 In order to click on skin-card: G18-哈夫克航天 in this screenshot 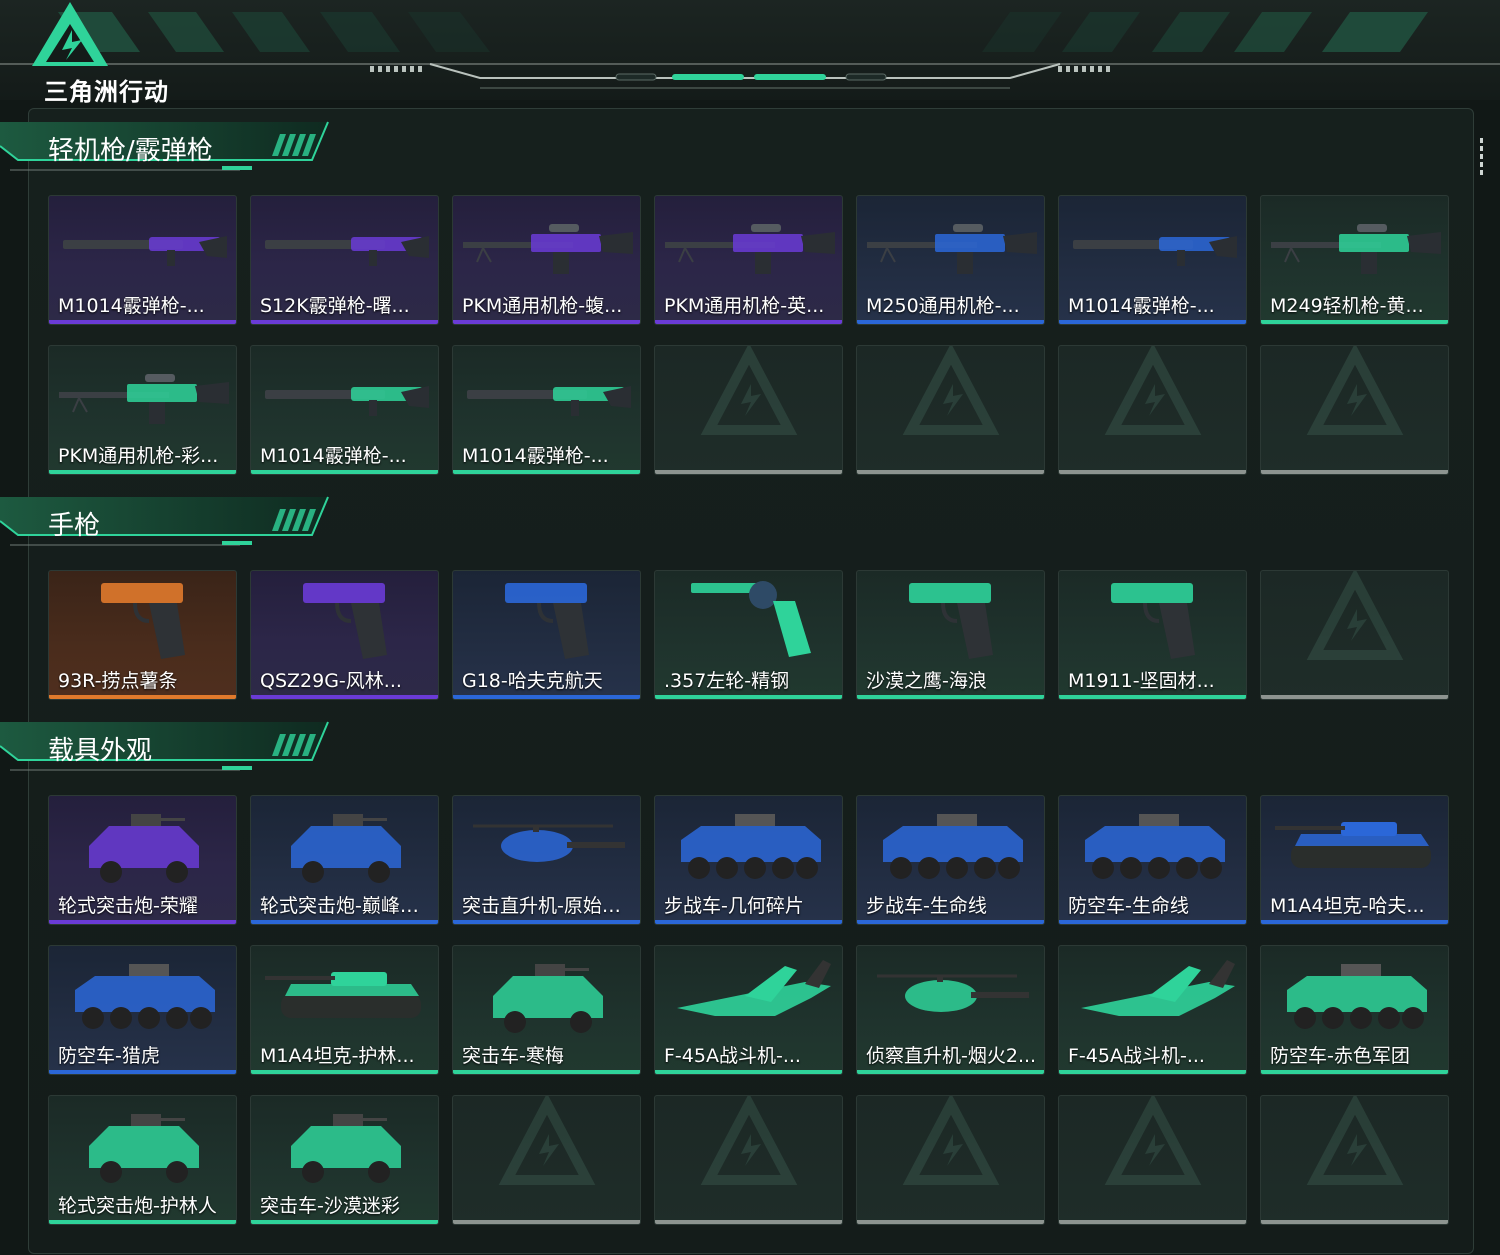, I will do `click(546, 635)`.